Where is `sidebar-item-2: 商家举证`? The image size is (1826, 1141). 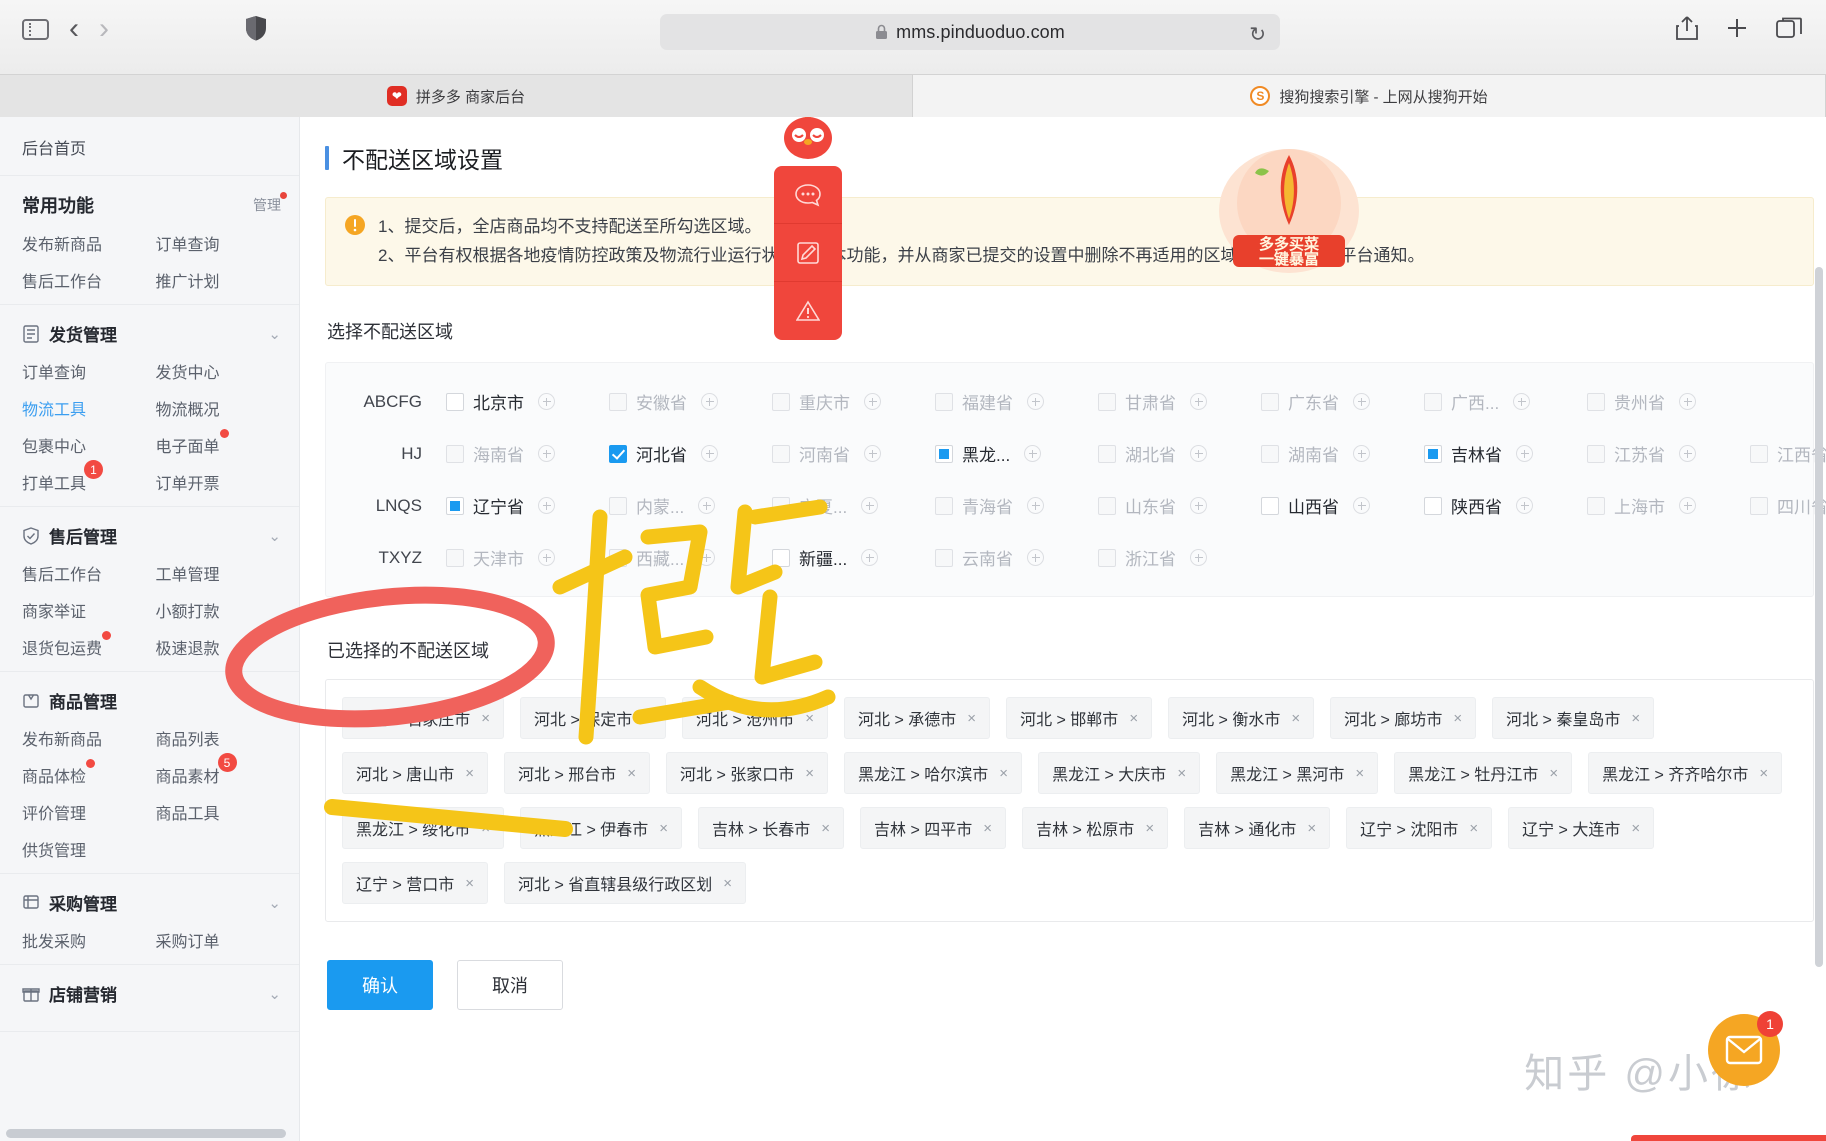 sidebar-item-2: 商家举证 is located at coordinates (54, 610).